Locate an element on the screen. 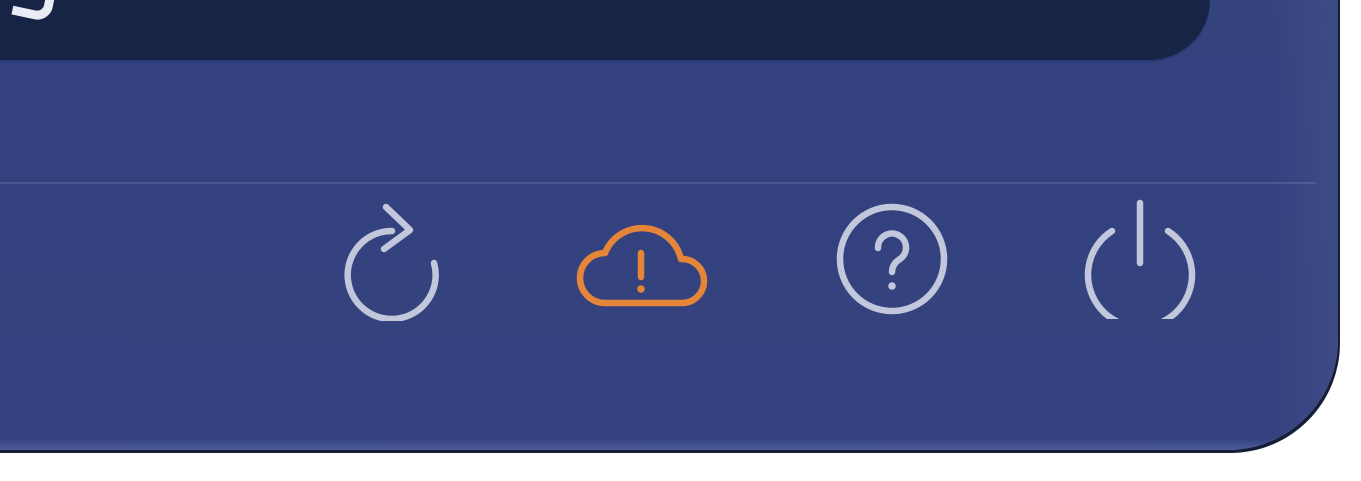 The height and width of the screenshot is (481, 1361). window-bottom-edge is located at coordinates (669, 444).